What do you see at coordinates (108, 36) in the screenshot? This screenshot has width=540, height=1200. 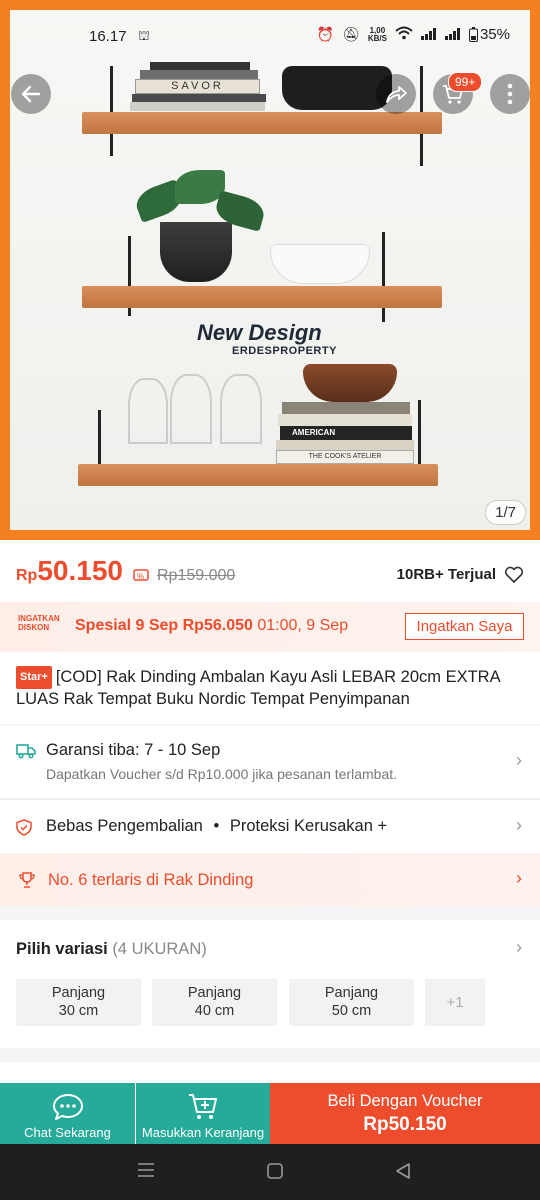 I see `status-time: 16.17` at bounding box center [108, 36].